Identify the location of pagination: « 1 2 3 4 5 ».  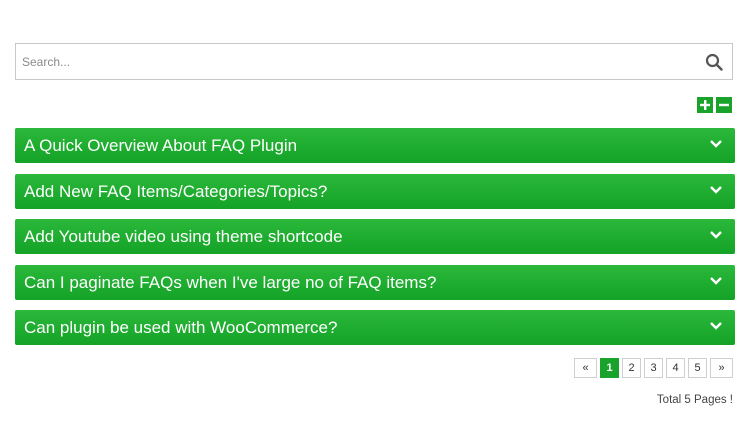
(653, 368).